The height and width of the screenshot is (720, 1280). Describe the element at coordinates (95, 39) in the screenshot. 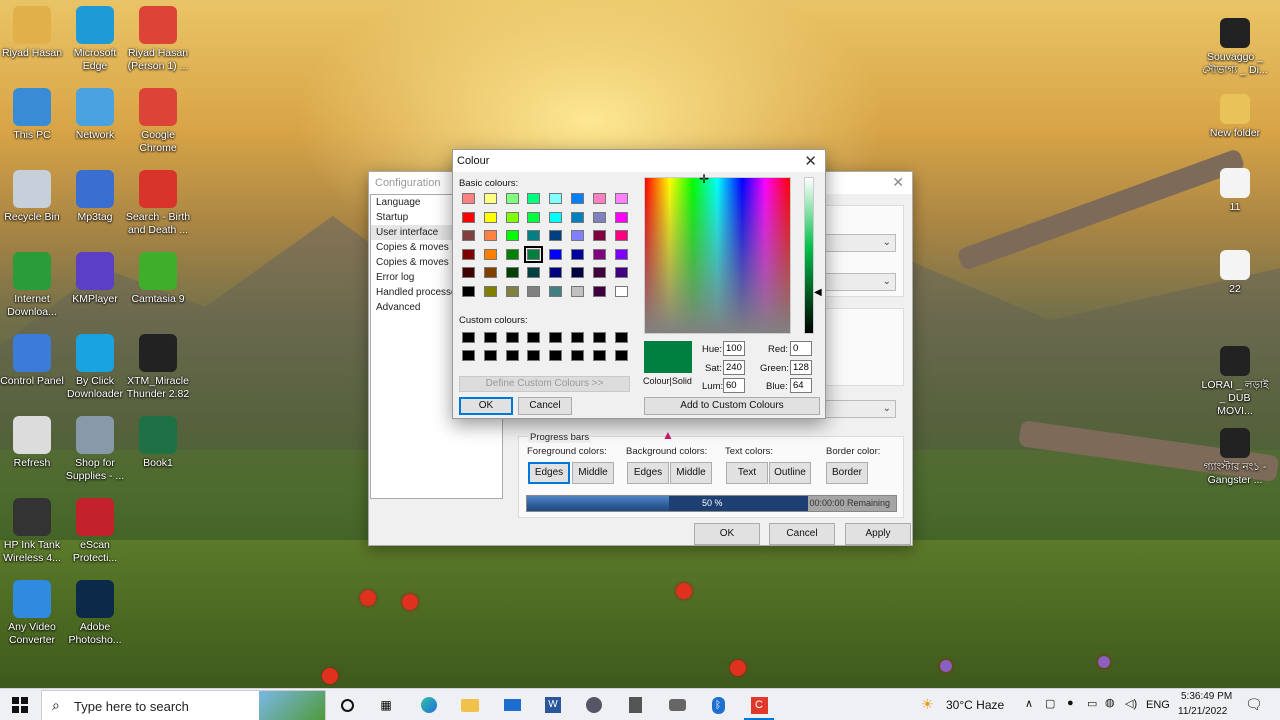

I see `desktop-icon: Microsoft Edge` at that location.